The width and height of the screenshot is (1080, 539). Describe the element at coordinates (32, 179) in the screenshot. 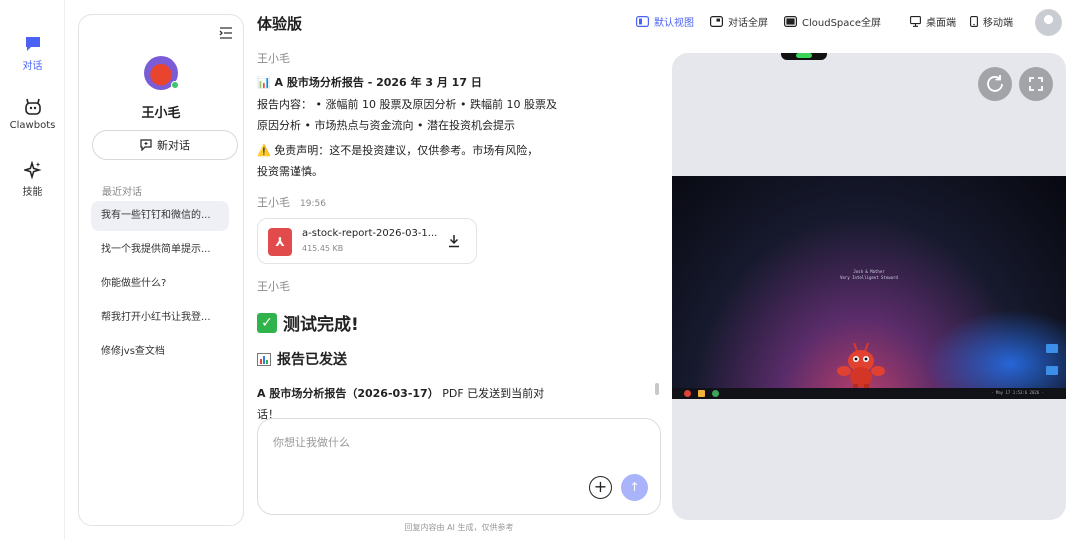

I see `rail-item-skills: 技能` at that location.